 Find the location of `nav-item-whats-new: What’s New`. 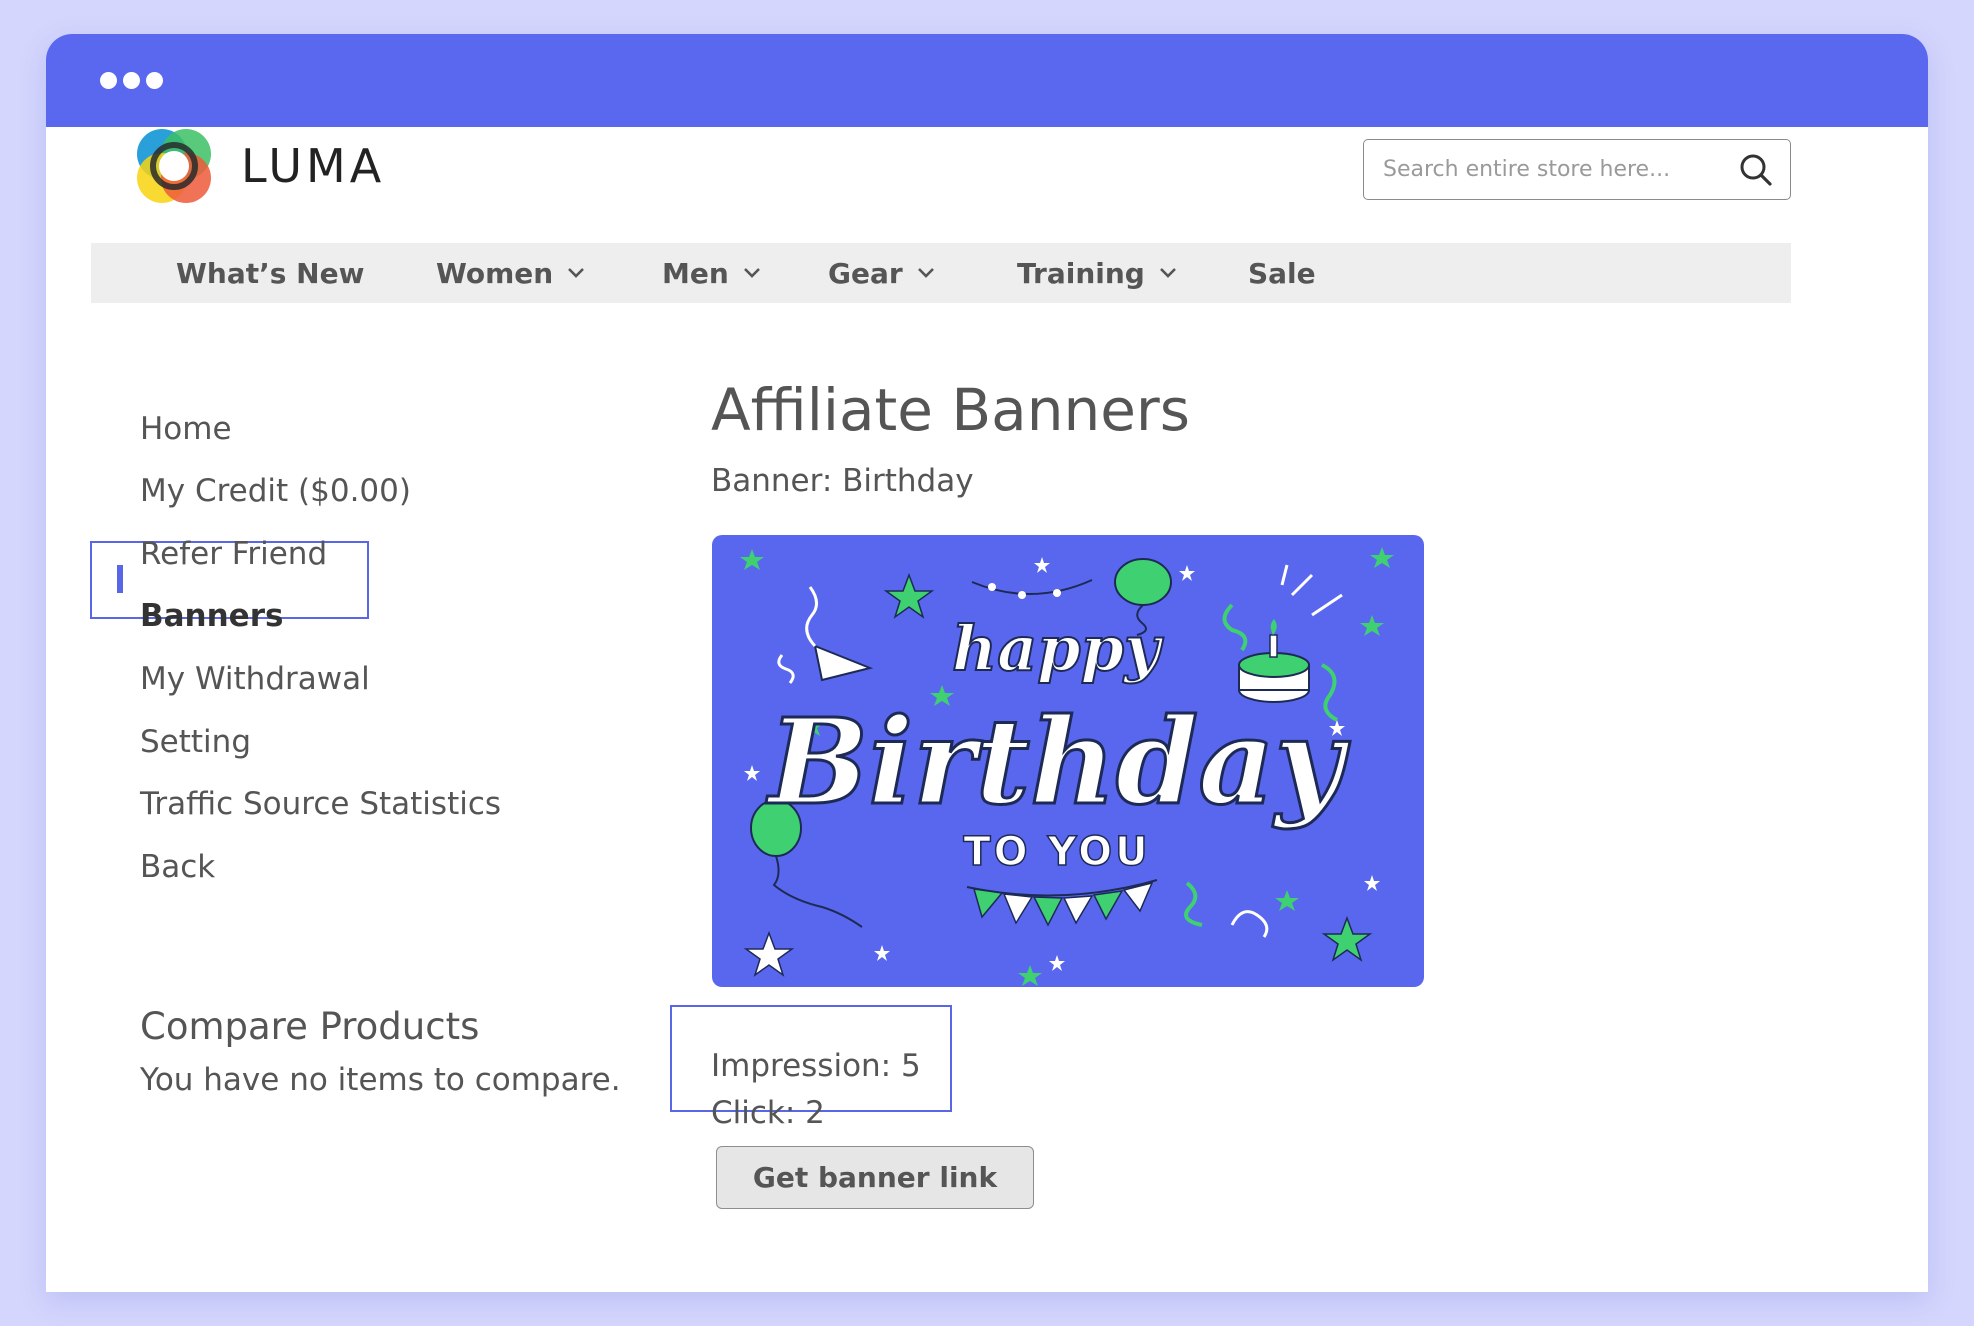

nav-item-whats-new: What’s New is located at coordinates (270, 273).